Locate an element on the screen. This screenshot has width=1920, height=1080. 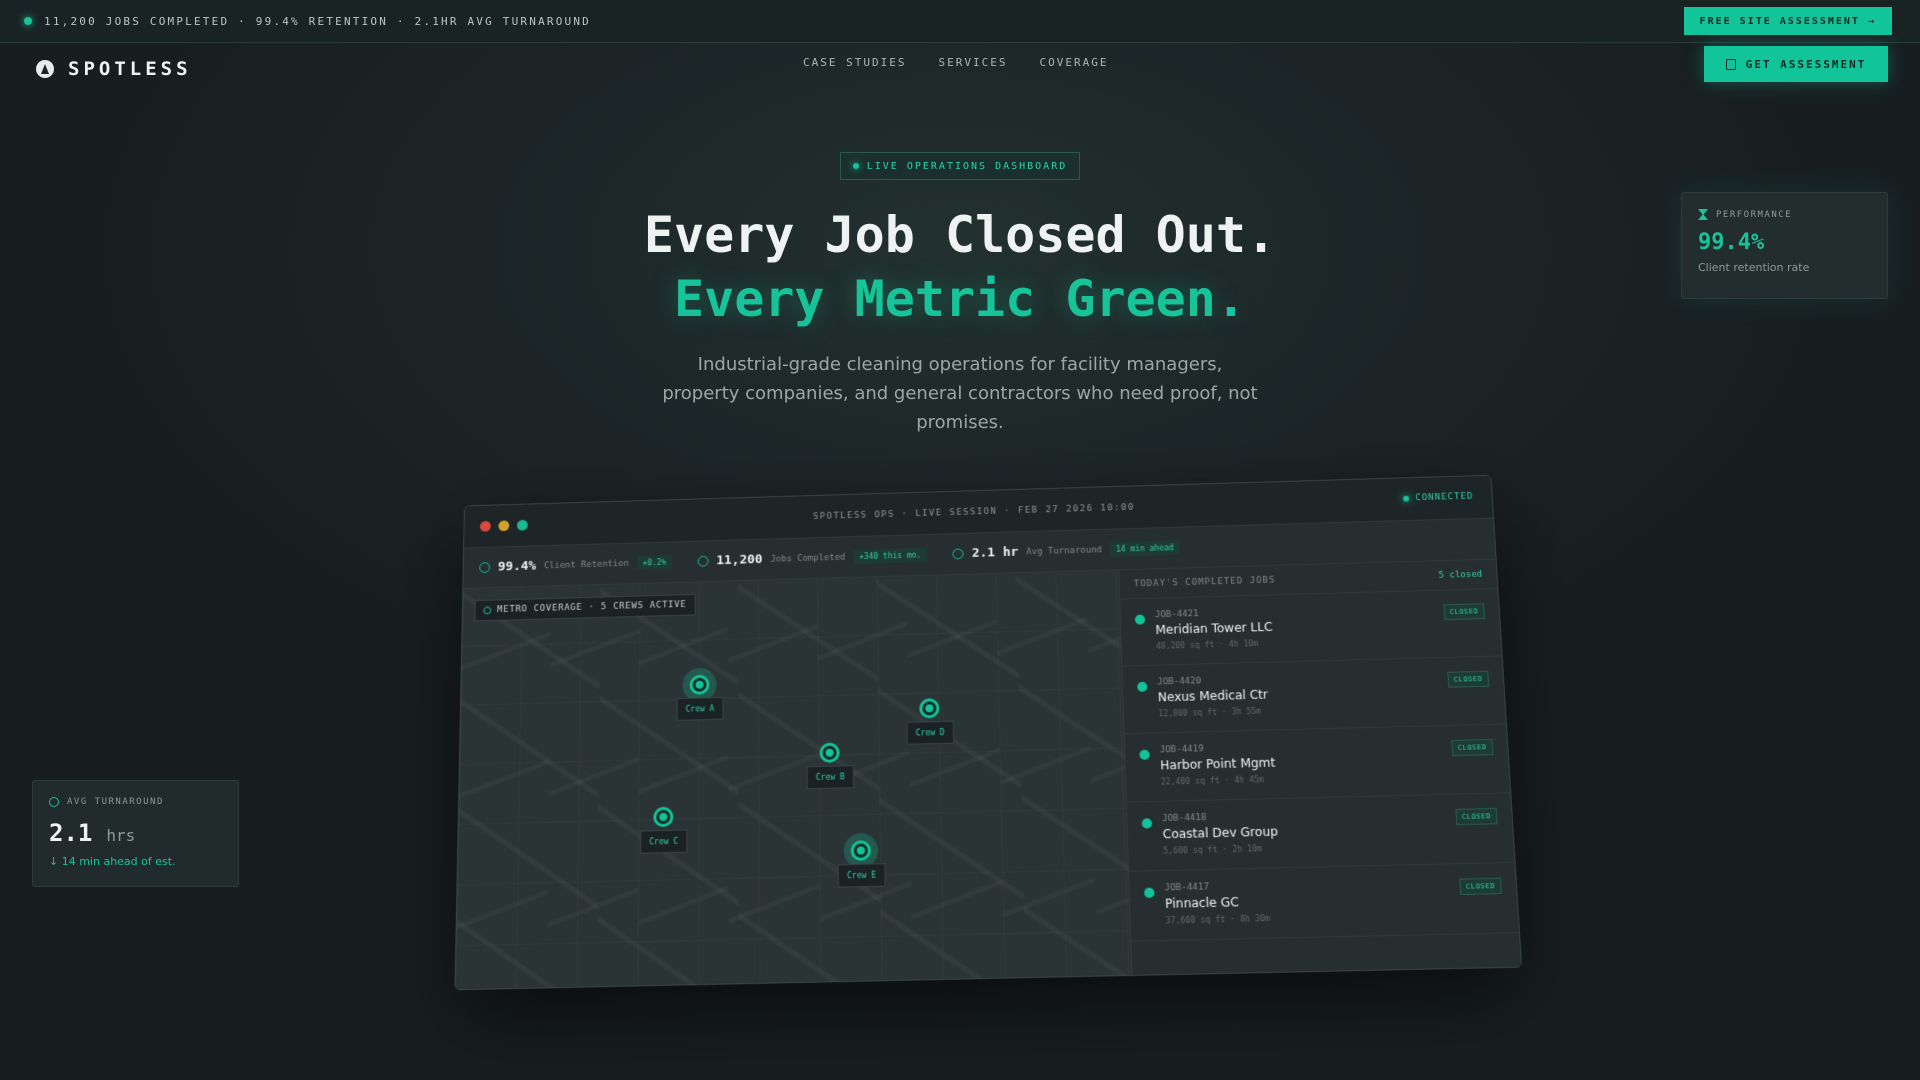
turnaround-caption: ↓ 14 min ahead of est. is located at coordinates (112, 861).